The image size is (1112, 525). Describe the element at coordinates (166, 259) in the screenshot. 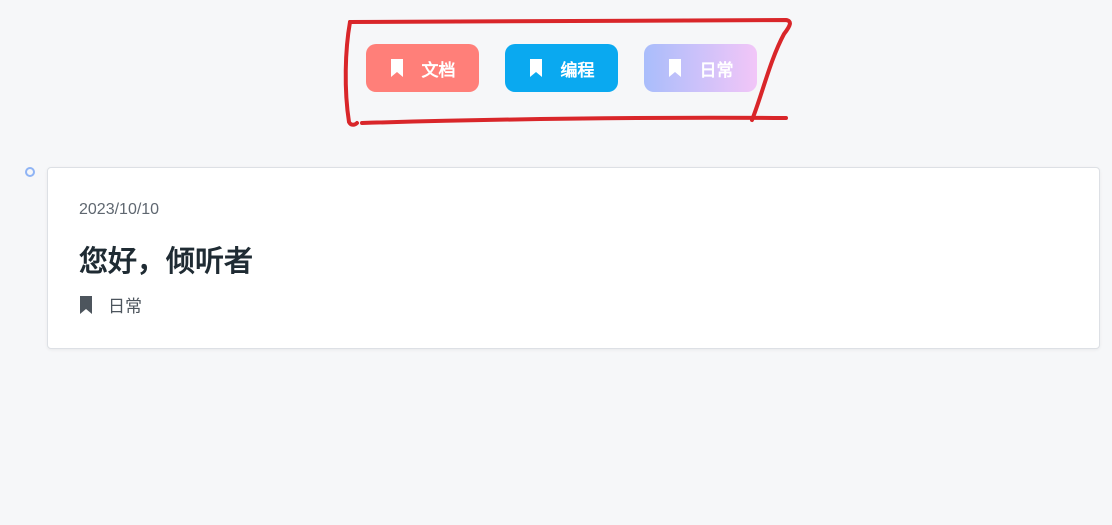

I see `post-title: 您好，倾听者` at that location.